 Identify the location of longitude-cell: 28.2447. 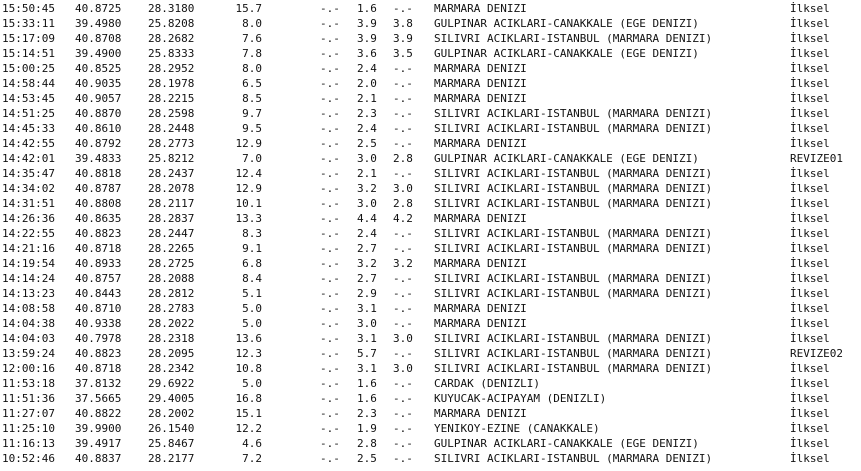
(171, 233).